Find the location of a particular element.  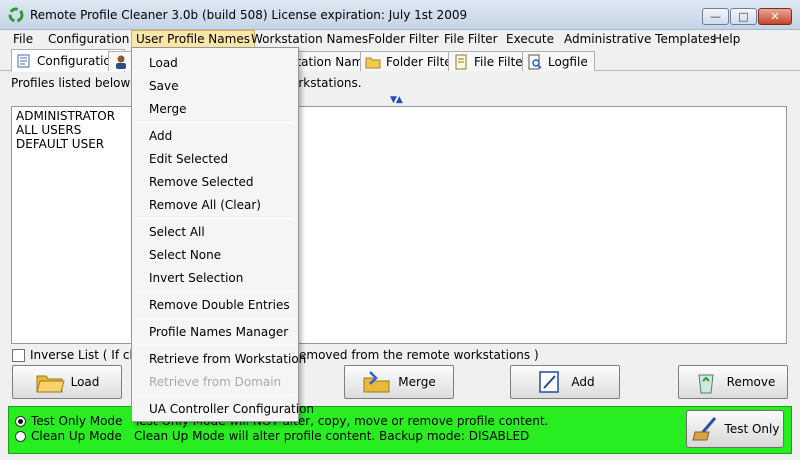

load-button-label: Load is located at coordinates (85, 382).